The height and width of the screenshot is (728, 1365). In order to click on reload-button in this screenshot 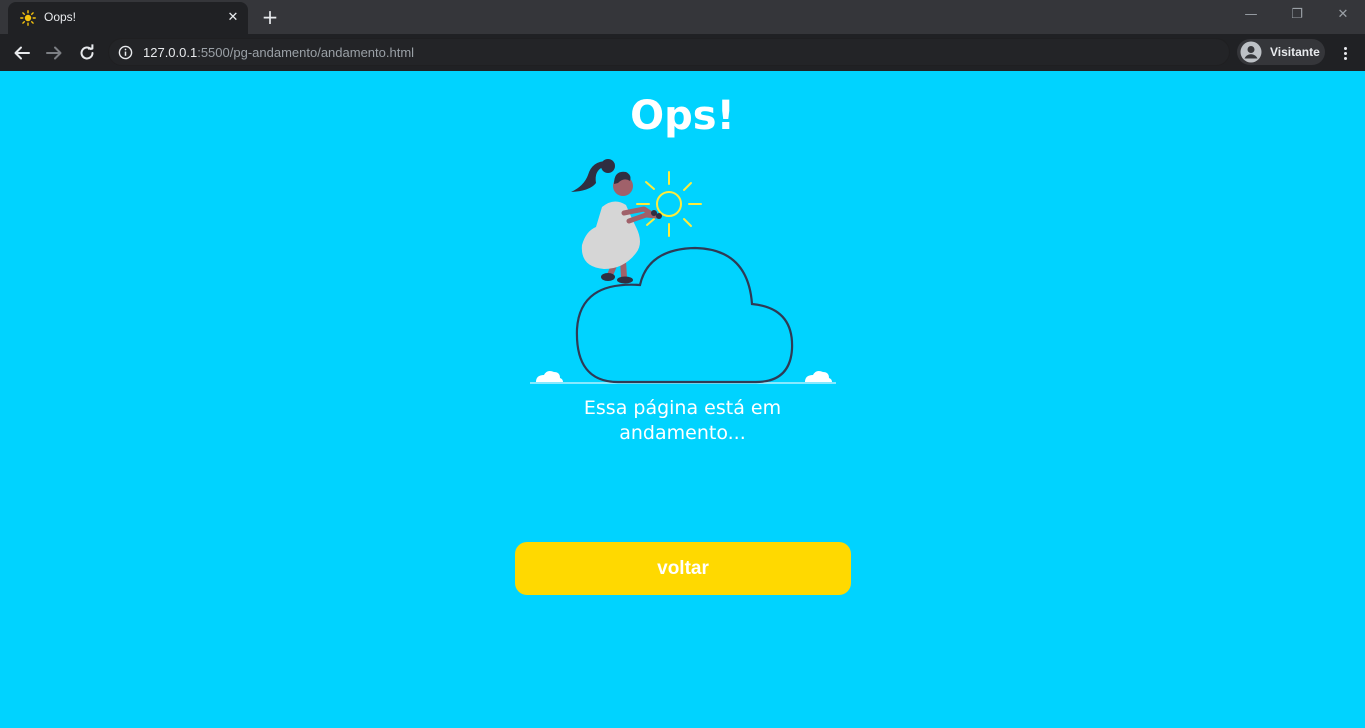, I will do `click(87, 53)`.